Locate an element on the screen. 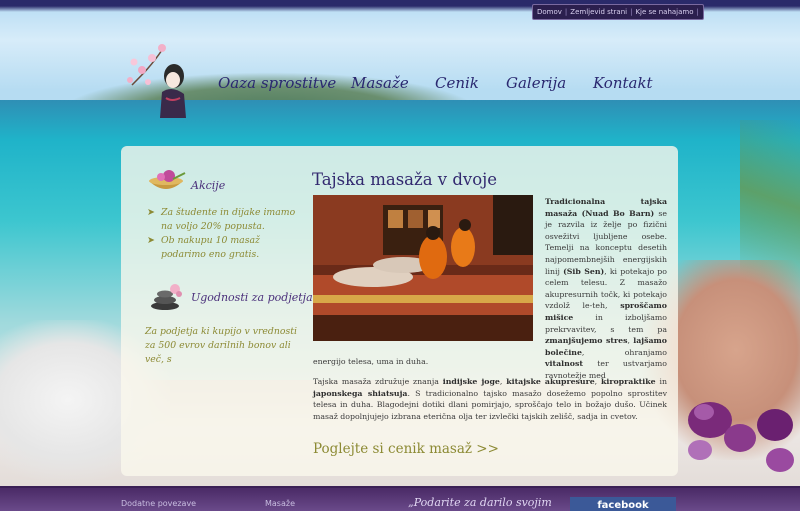 This screenshot has width=800, height=511. top-link-sitemap: Zemljevid strani is located at coordinates (598, 12).